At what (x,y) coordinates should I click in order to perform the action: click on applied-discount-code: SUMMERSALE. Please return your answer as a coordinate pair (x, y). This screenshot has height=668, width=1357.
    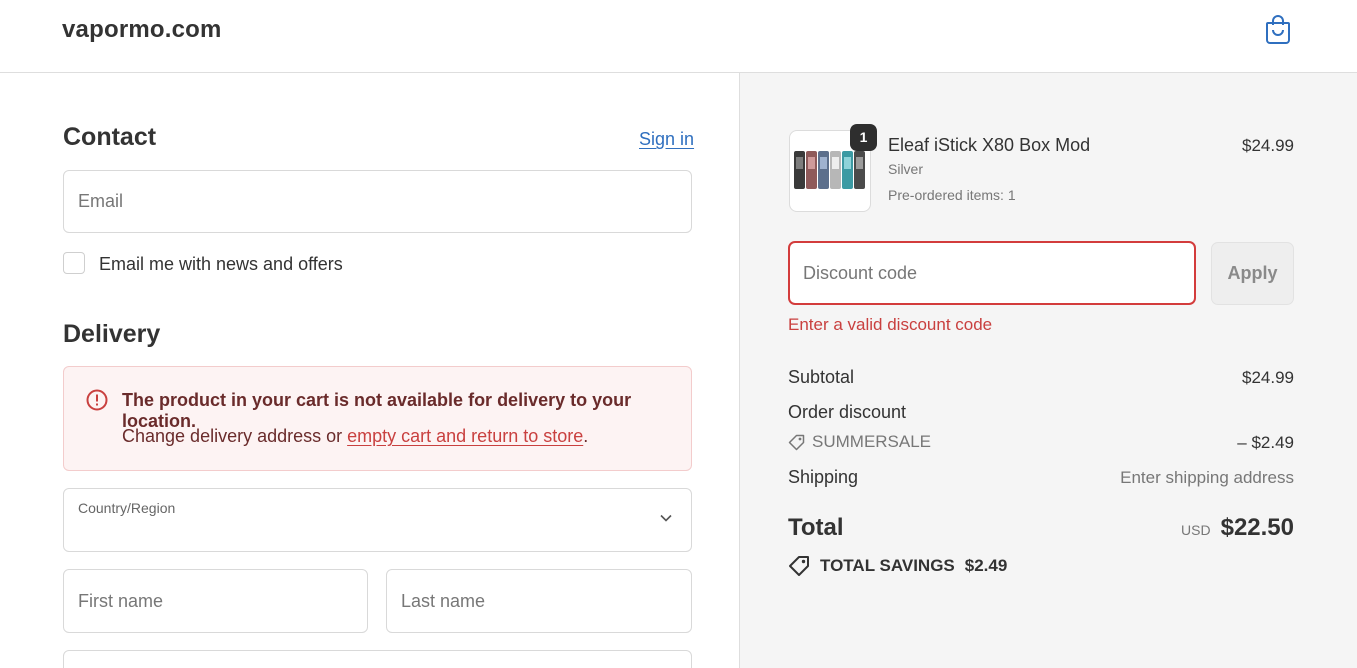
    Looking at the image, I should click on (859, 442).